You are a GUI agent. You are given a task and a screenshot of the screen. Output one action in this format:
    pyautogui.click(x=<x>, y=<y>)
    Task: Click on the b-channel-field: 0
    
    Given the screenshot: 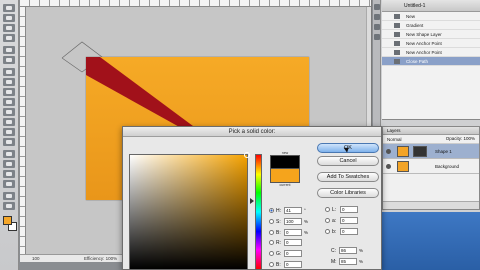 What is the action you would take?
    pyautogui.click(x=349, y=232)
    